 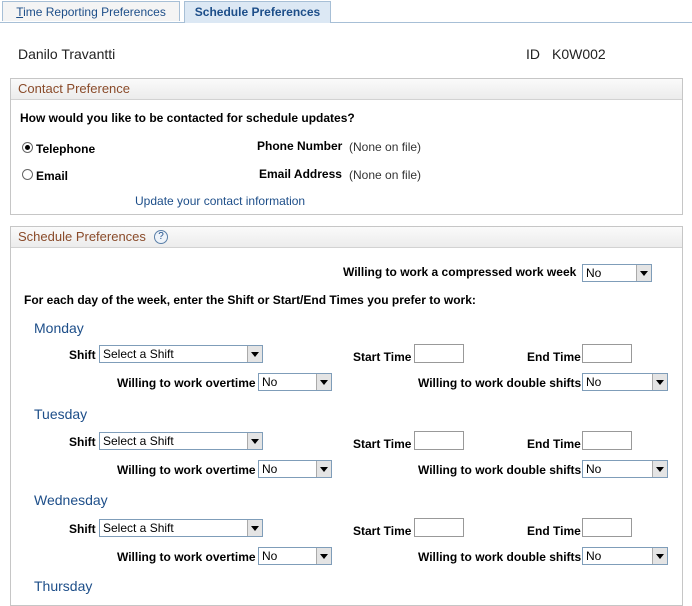 I want to click on schedule-preferences-header: Schedule Preferences, so click(x=346, y=237).